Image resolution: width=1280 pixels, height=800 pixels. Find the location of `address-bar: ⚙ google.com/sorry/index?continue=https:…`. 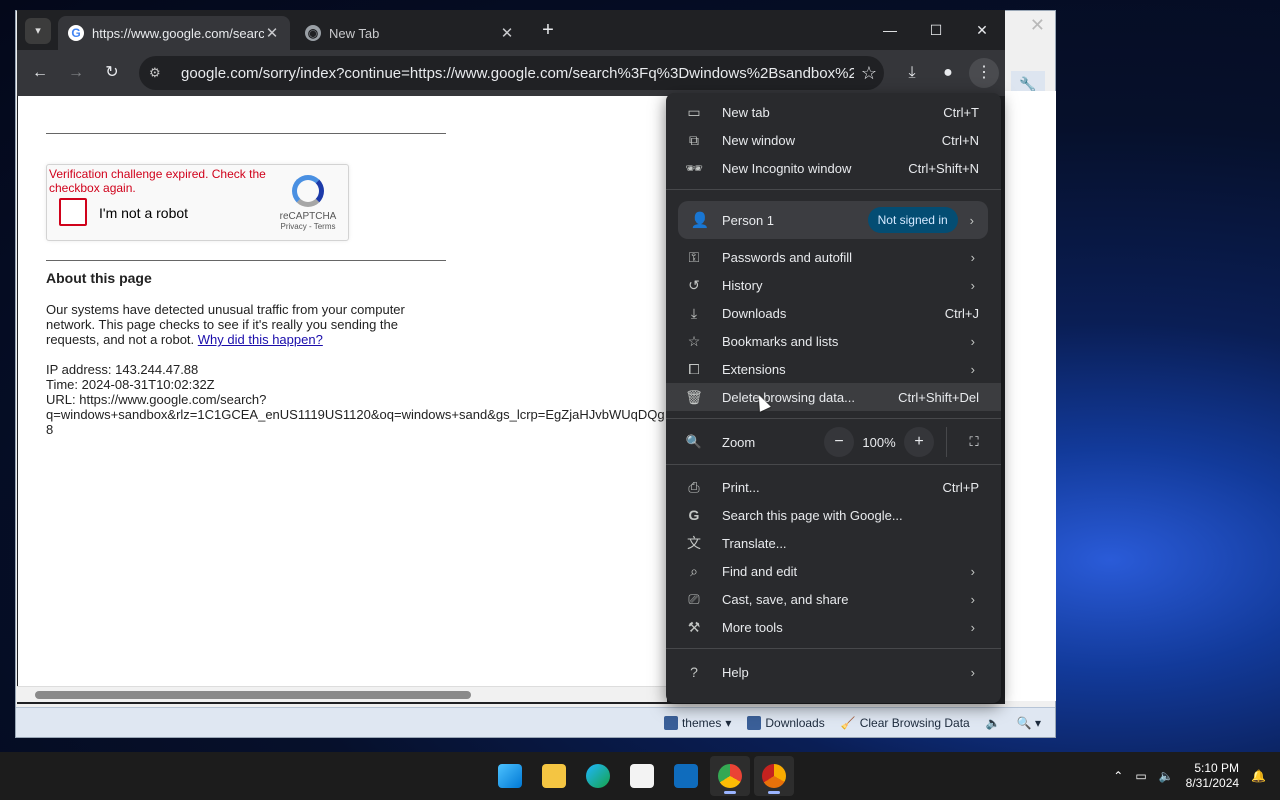

address-bar: ⚙ google.com/sorry/index?continue=https:… is located at coordinates (511, 73).